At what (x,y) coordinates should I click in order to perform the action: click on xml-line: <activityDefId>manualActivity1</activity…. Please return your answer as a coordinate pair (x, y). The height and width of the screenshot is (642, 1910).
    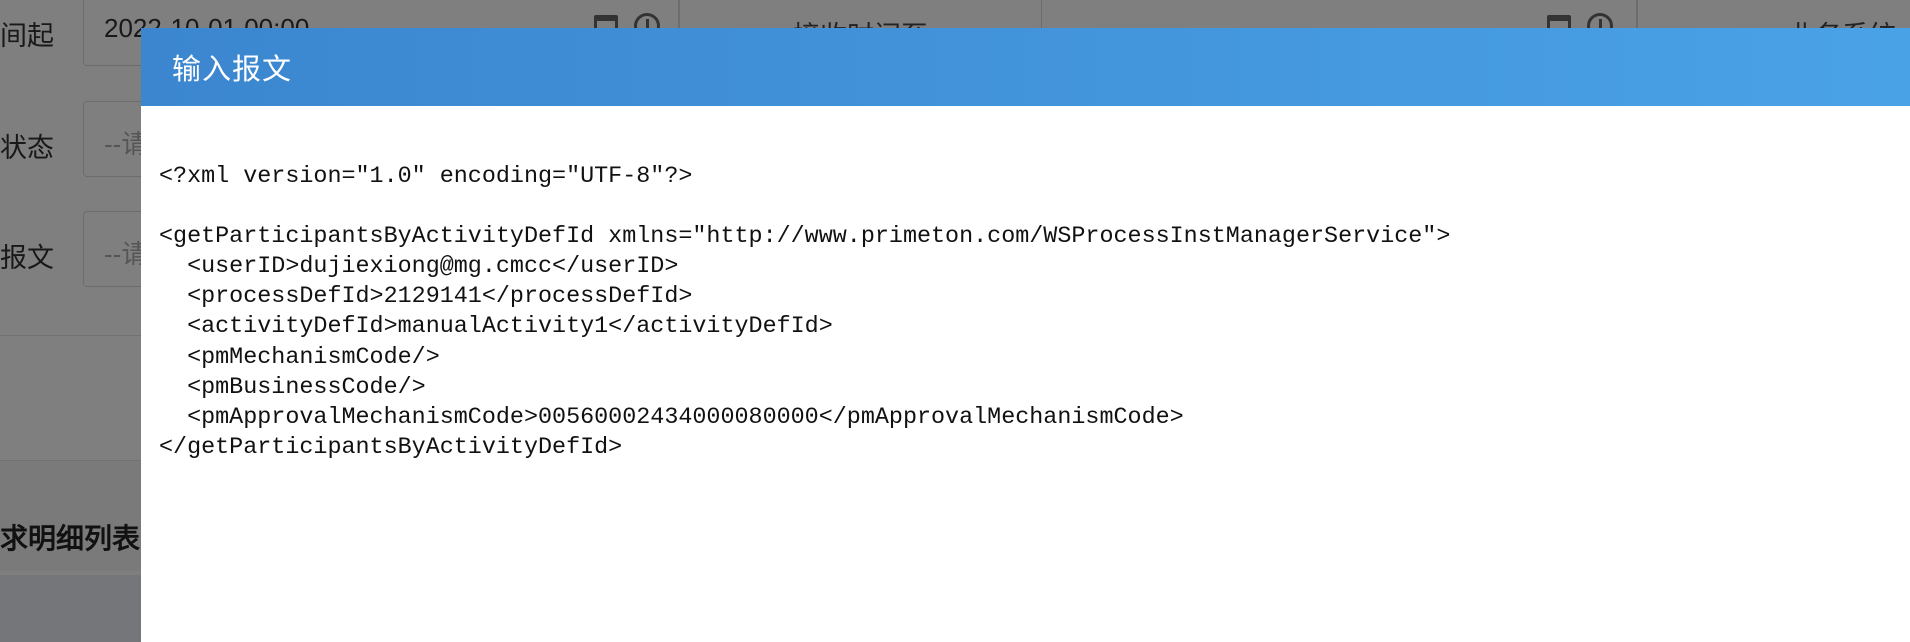
    Looking at the image, I should click on (496, 327).